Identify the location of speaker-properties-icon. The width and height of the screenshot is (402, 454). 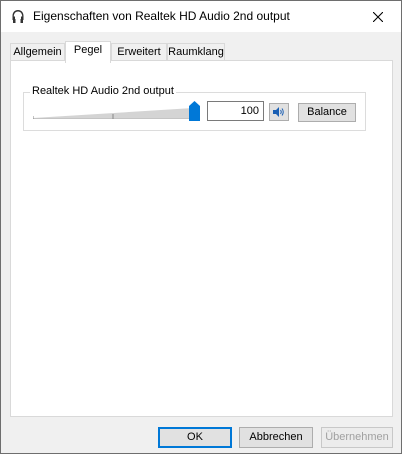
(18, 17).